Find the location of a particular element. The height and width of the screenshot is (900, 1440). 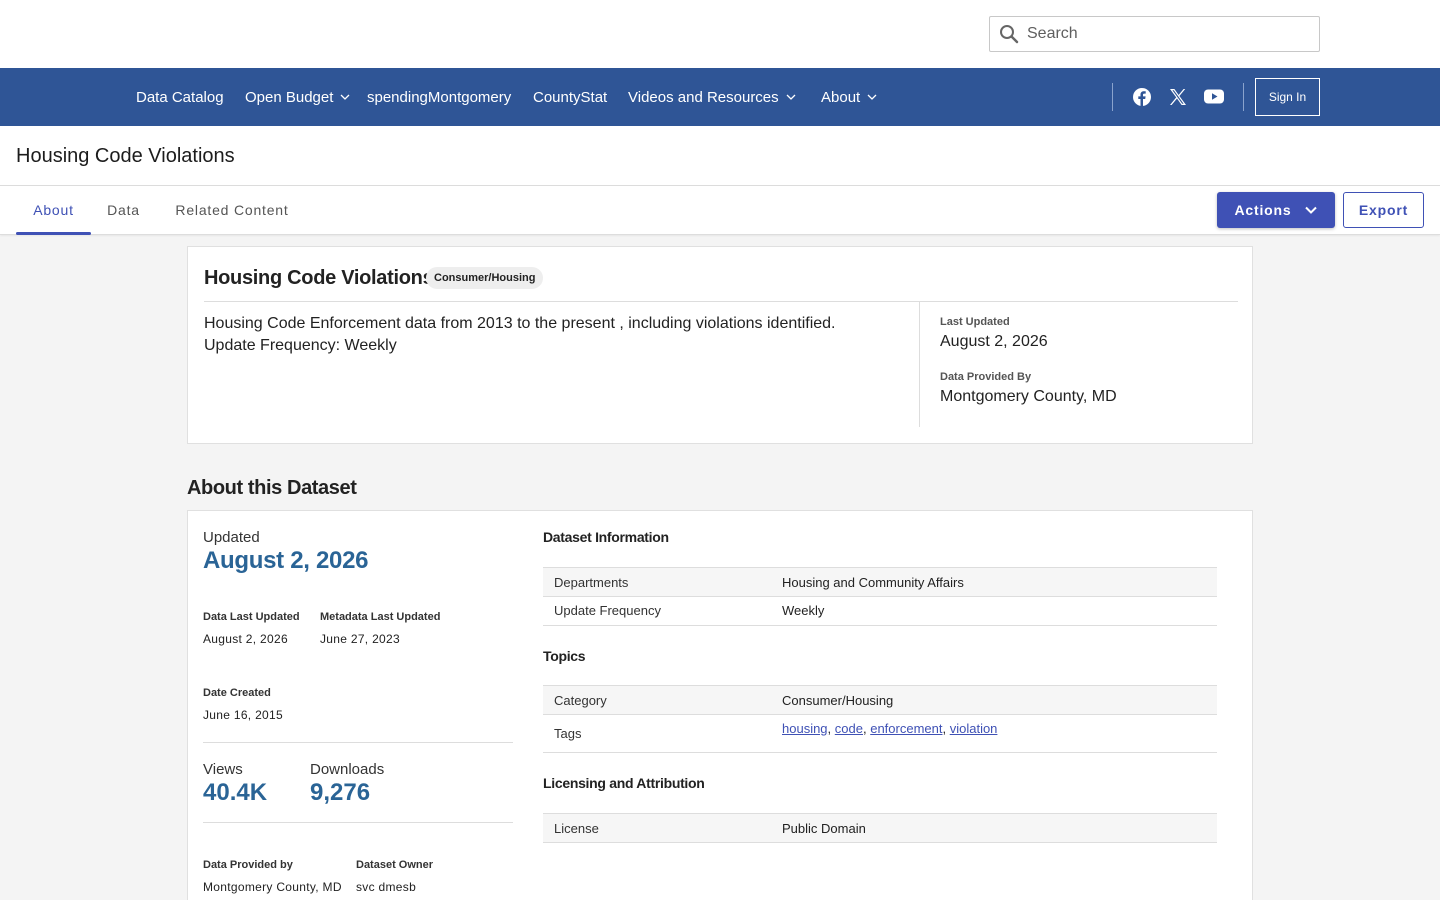

description-line: Update Frequency: Weekly is located at coordinates (300, 345).